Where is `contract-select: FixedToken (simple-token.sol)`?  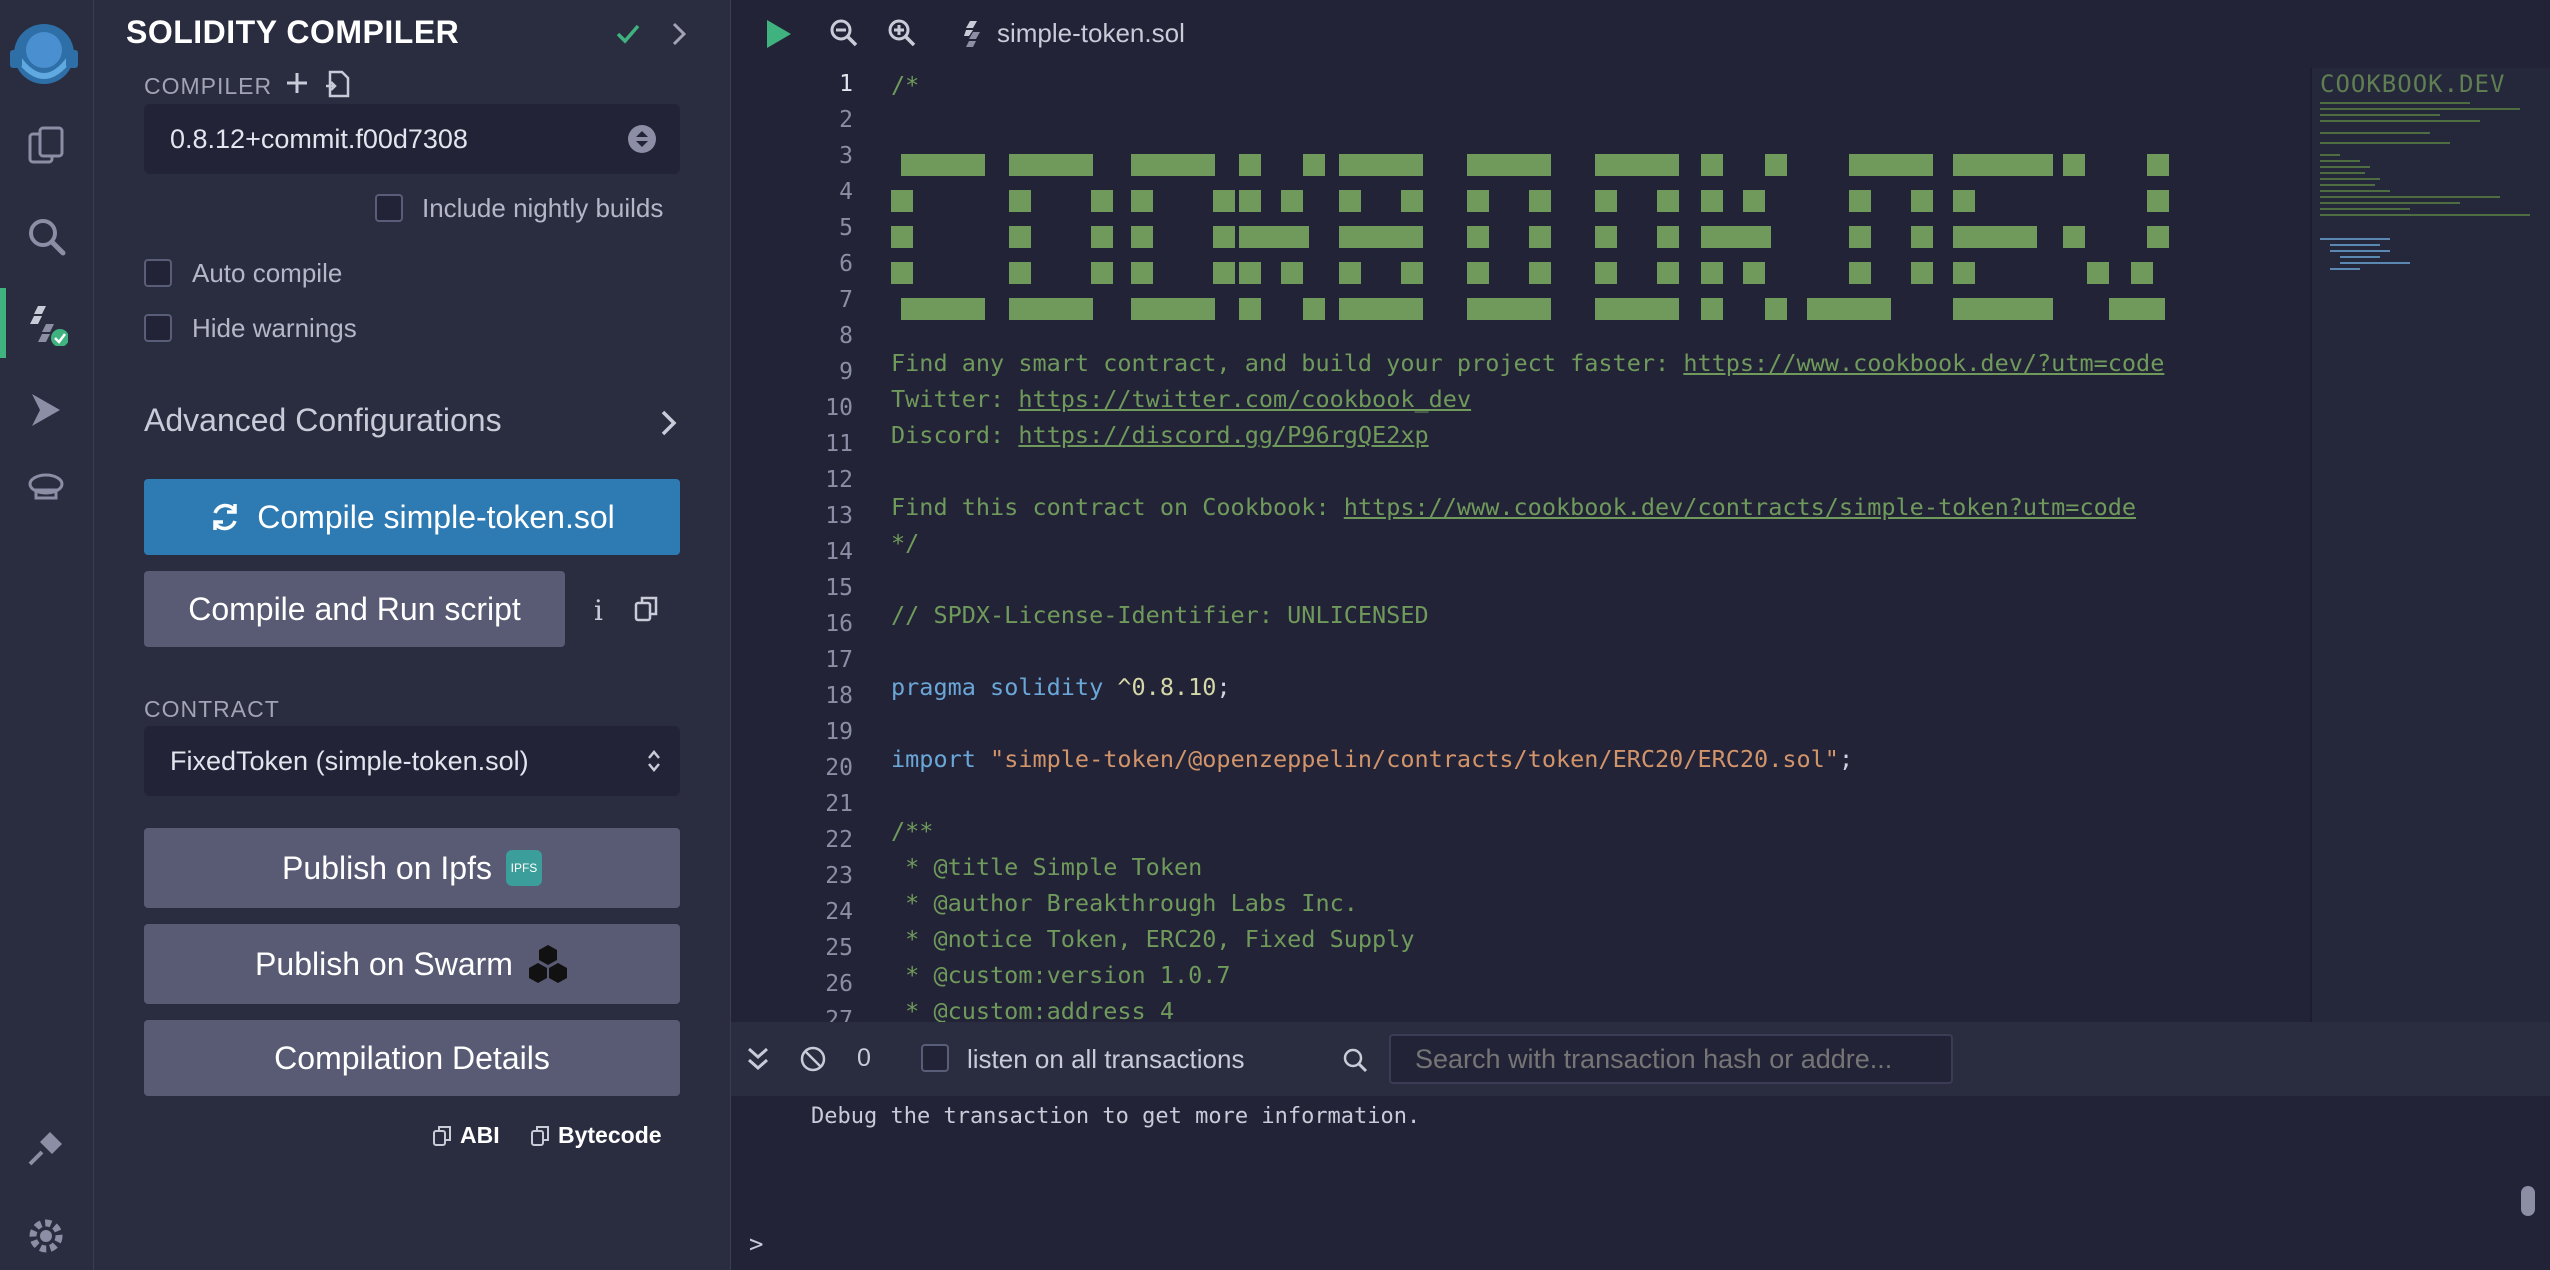 contract-select: FixedToken (simple-token.sol) is located at coordinates (412, 761).